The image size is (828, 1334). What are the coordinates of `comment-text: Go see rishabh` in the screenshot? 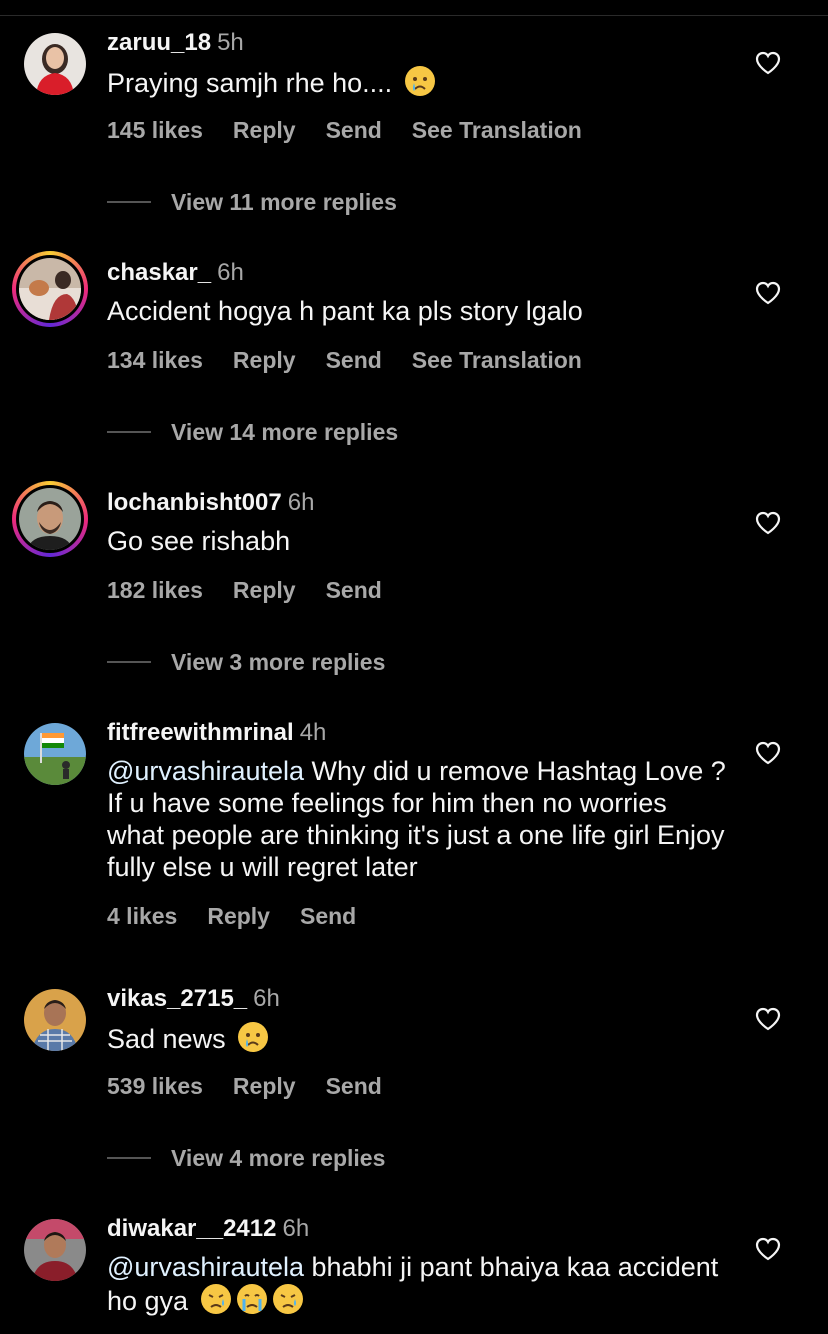 It's located at (417, 541).